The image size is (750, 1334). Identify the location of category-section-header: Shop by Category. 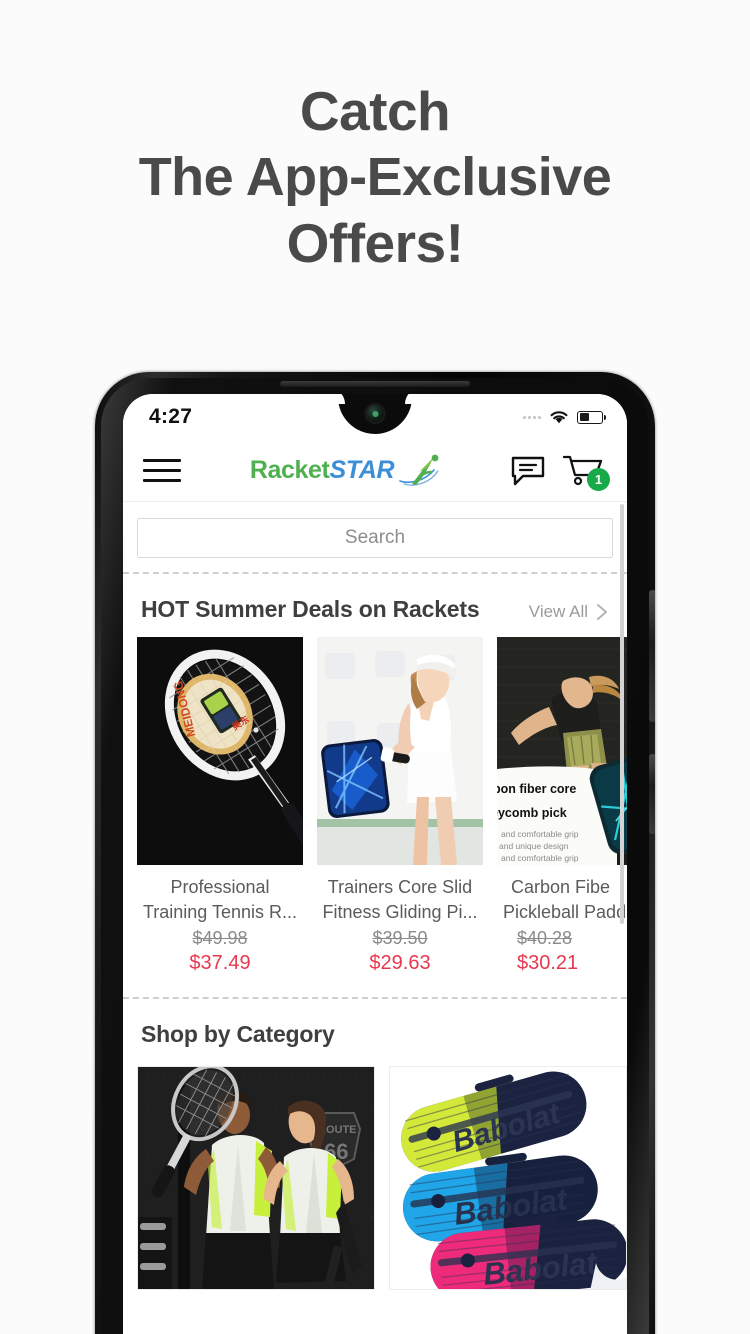
(375, 1037).